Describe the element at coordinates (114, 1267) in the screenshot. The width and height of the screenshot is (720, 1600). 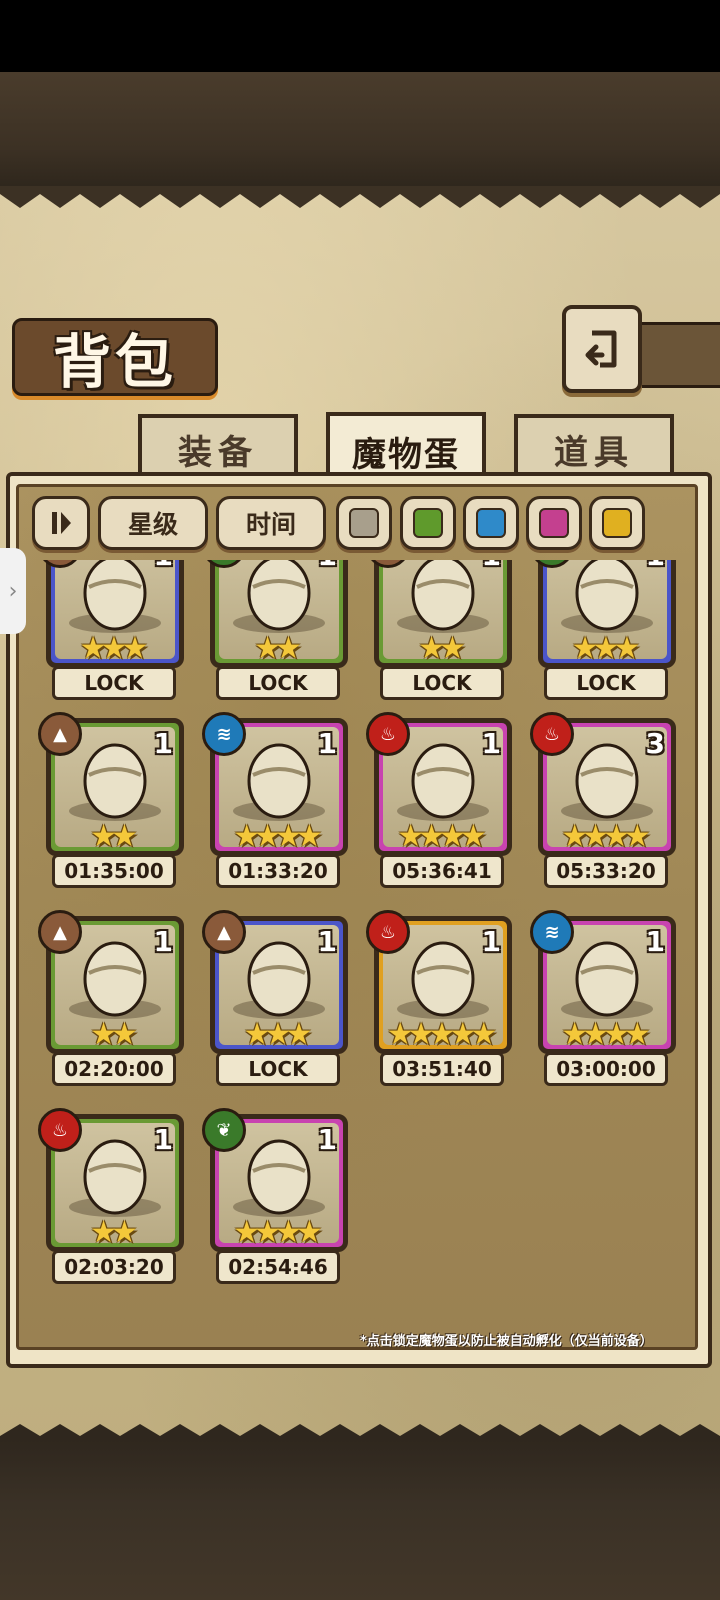
I see `egg-status-label: 02:03:20` at that location.